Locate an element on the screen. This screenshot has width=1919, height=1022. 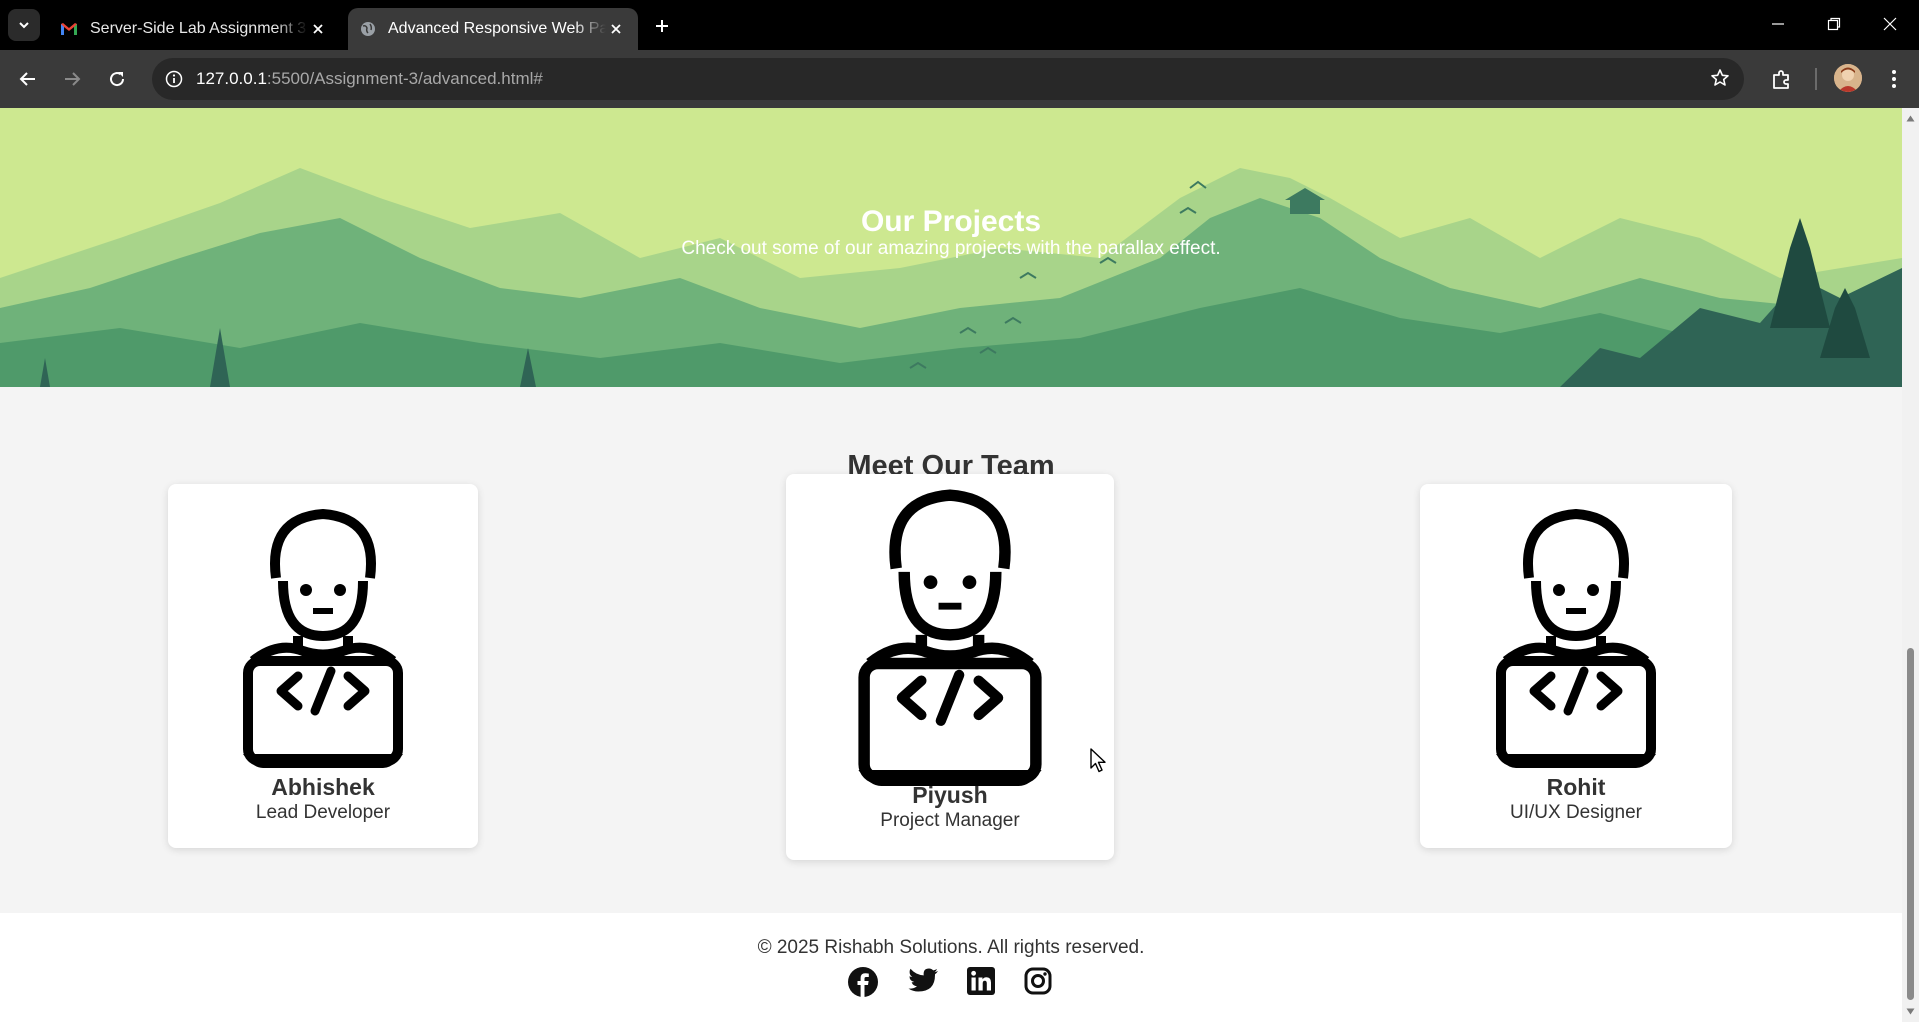
arrow-right-icon is located at coordinates (73, 79).